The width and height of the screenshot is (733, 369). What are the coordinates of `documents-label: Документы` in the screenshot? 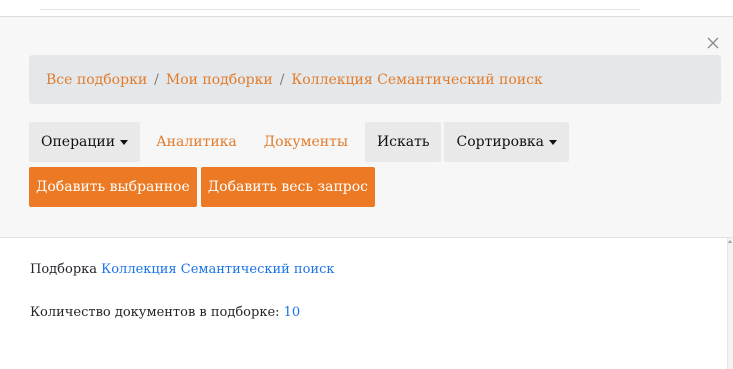 It's located at (305, 142).